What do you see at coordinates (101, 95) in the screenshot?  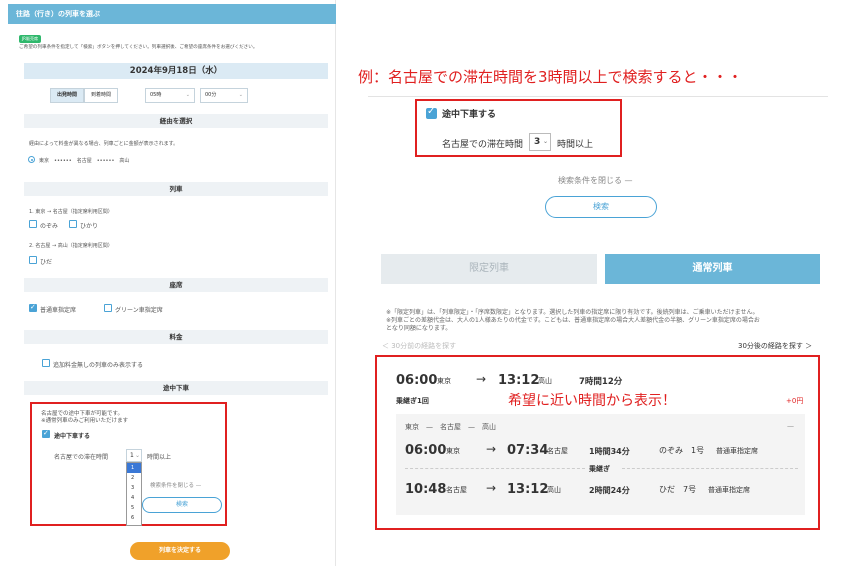 I see `arrive-time-toggle: 到着時間` at bounding box center [101, 95].